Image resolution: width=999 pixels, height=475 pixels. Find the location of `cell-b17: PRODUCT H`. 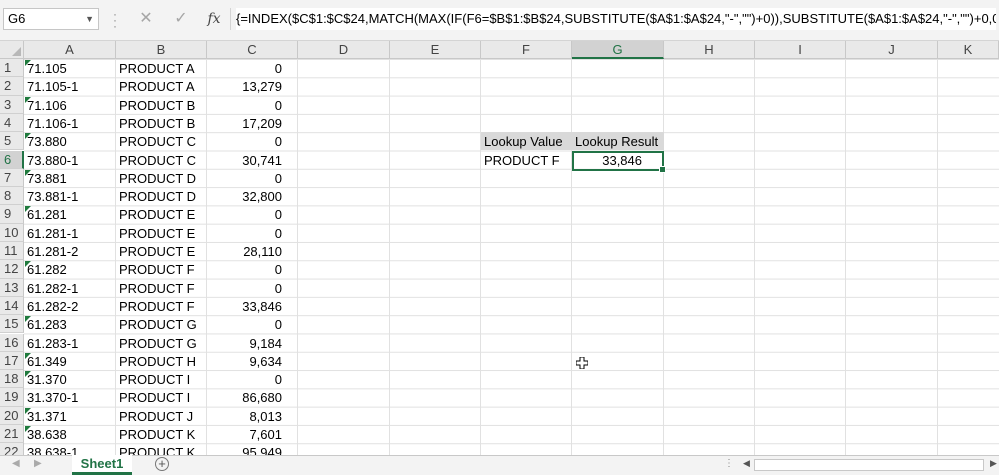

cell-b17: PRODUCT H is located at coordinates (161, 361).